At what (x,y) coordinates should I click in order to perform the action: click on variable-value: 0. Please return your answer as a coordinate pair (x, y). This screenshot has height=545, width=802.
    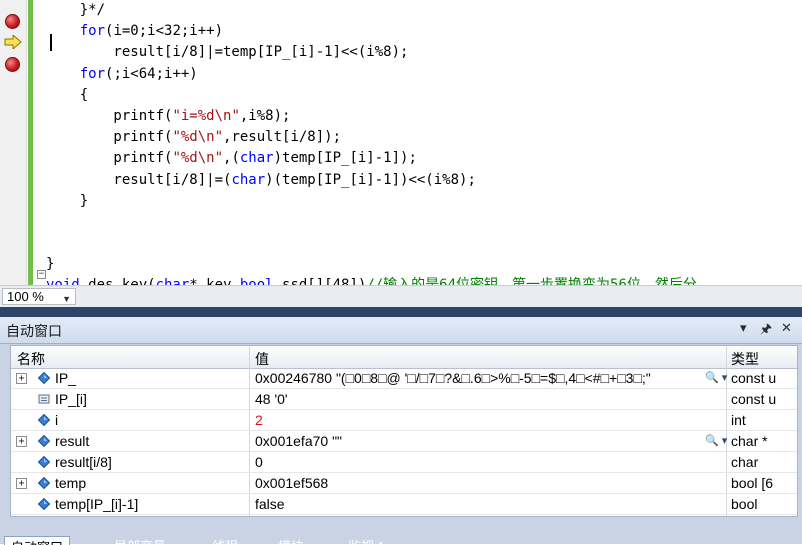
    Looking at the image, I should click on (475, 462).